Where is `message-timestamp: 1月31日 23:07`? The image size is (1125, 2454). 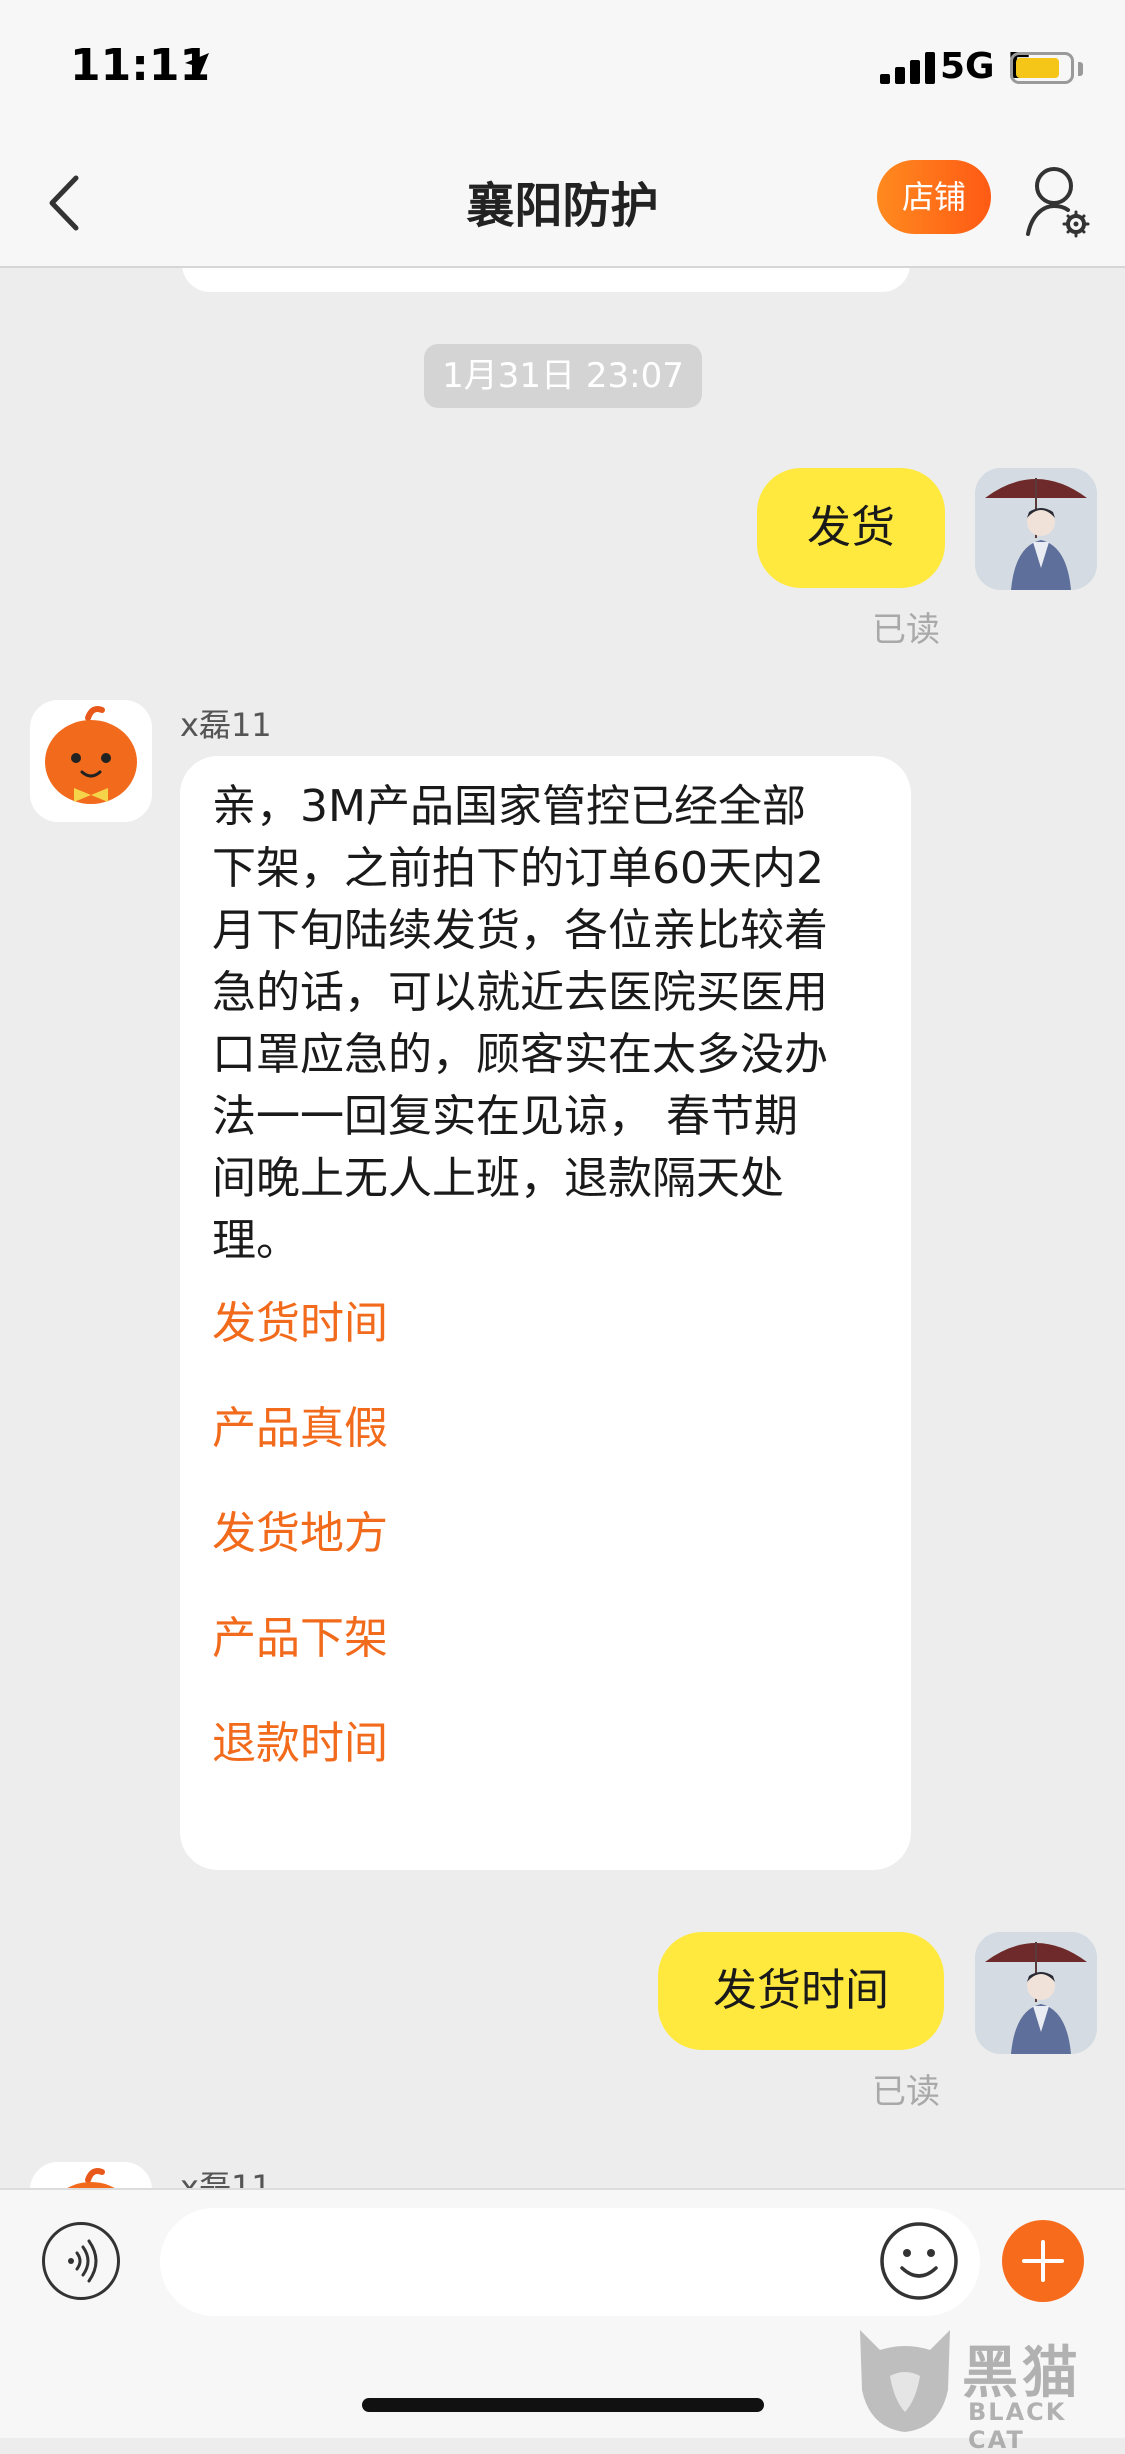 message-timestamp: 1月31日 23:07 is located at coordinates (563, 376).